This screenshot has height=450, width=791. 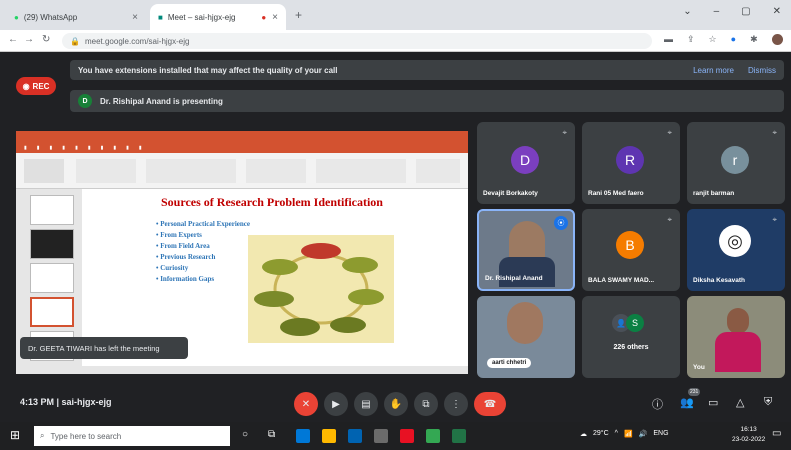 I want to click on more-options-button: ⋮, so click(x=456, y=404).